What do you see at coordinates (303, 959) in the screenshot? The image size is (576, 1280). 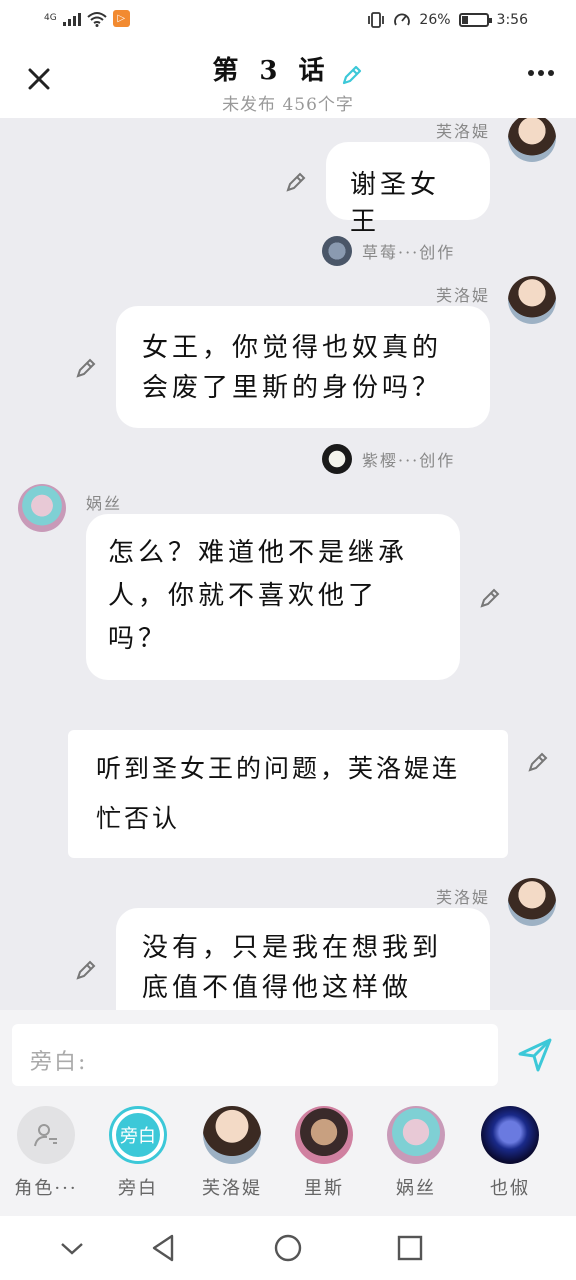 I see `message-bubble: 没有，只是我在想我到 底值不值得他这样做` at bounding box center [303, 959].